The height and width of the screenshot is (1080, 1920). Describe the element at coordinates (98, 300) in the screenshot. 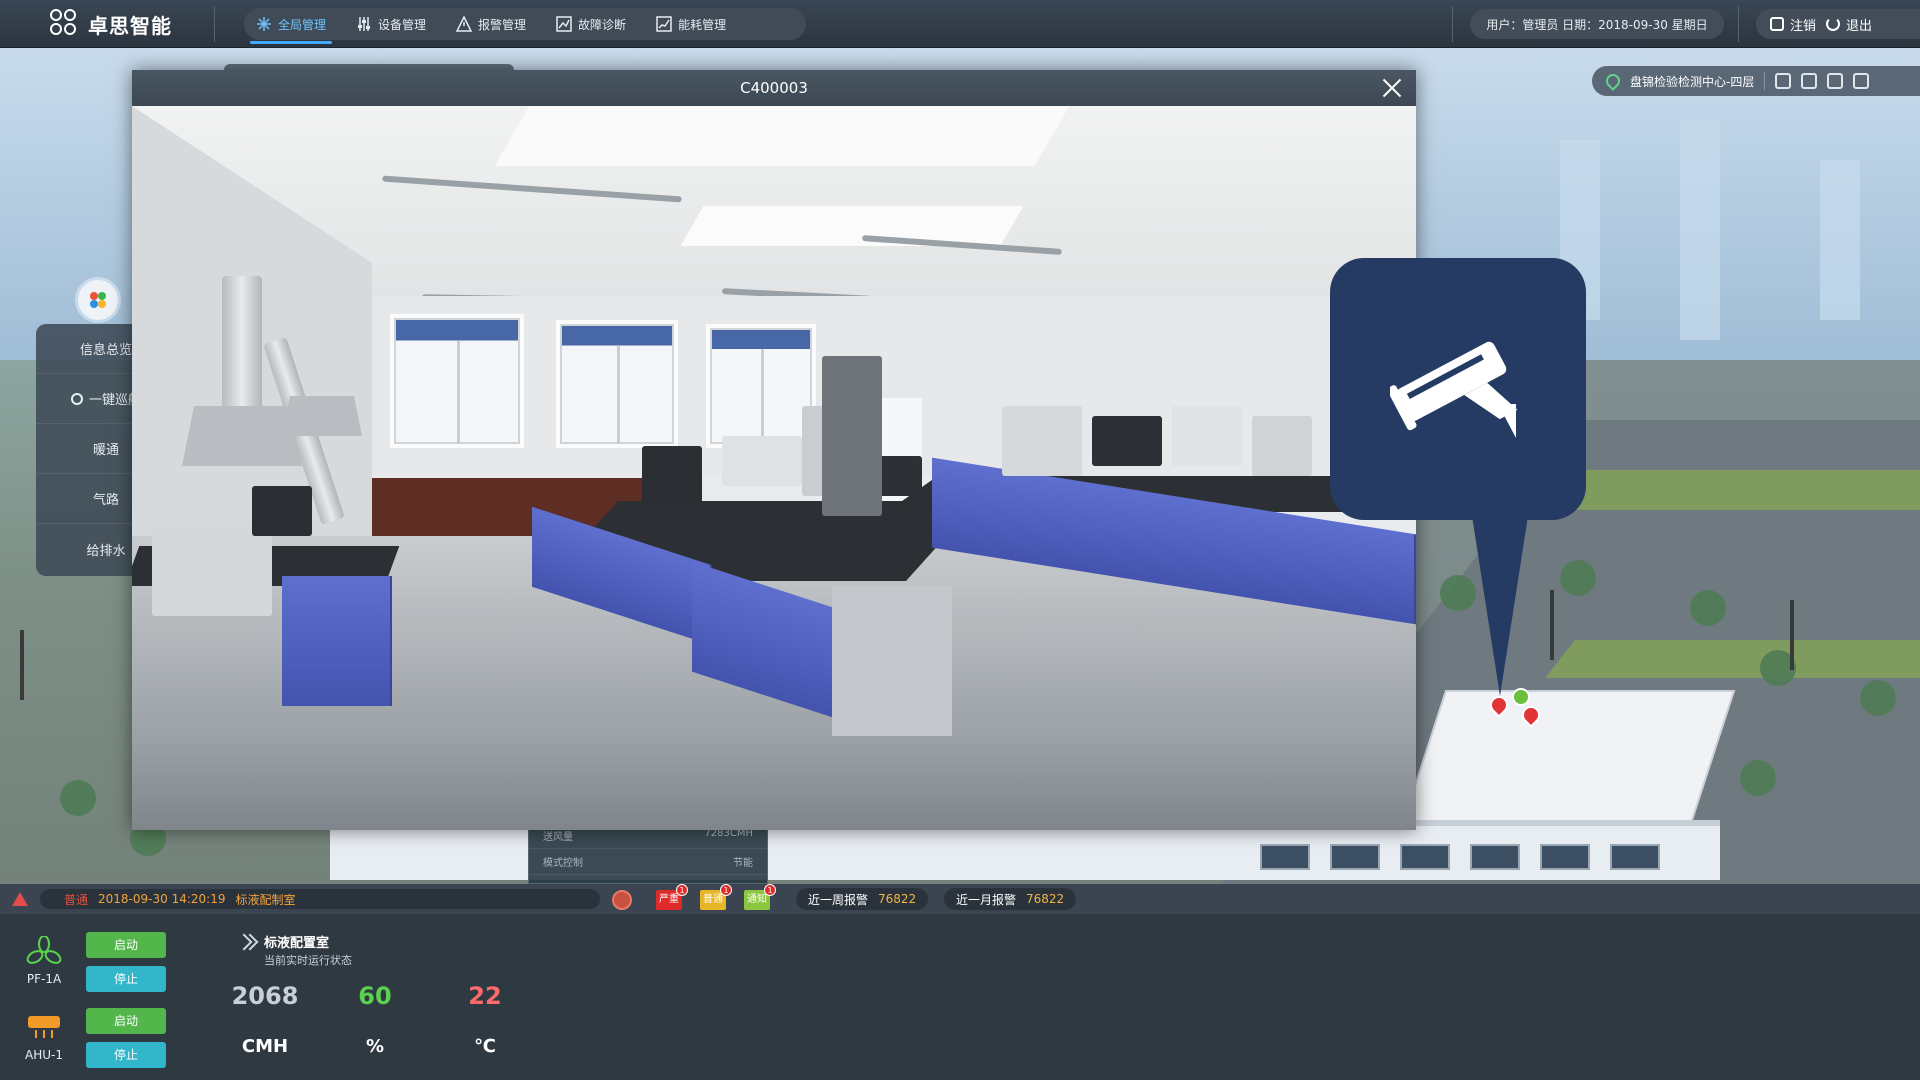

I see `app-launcher-icon` at that location.